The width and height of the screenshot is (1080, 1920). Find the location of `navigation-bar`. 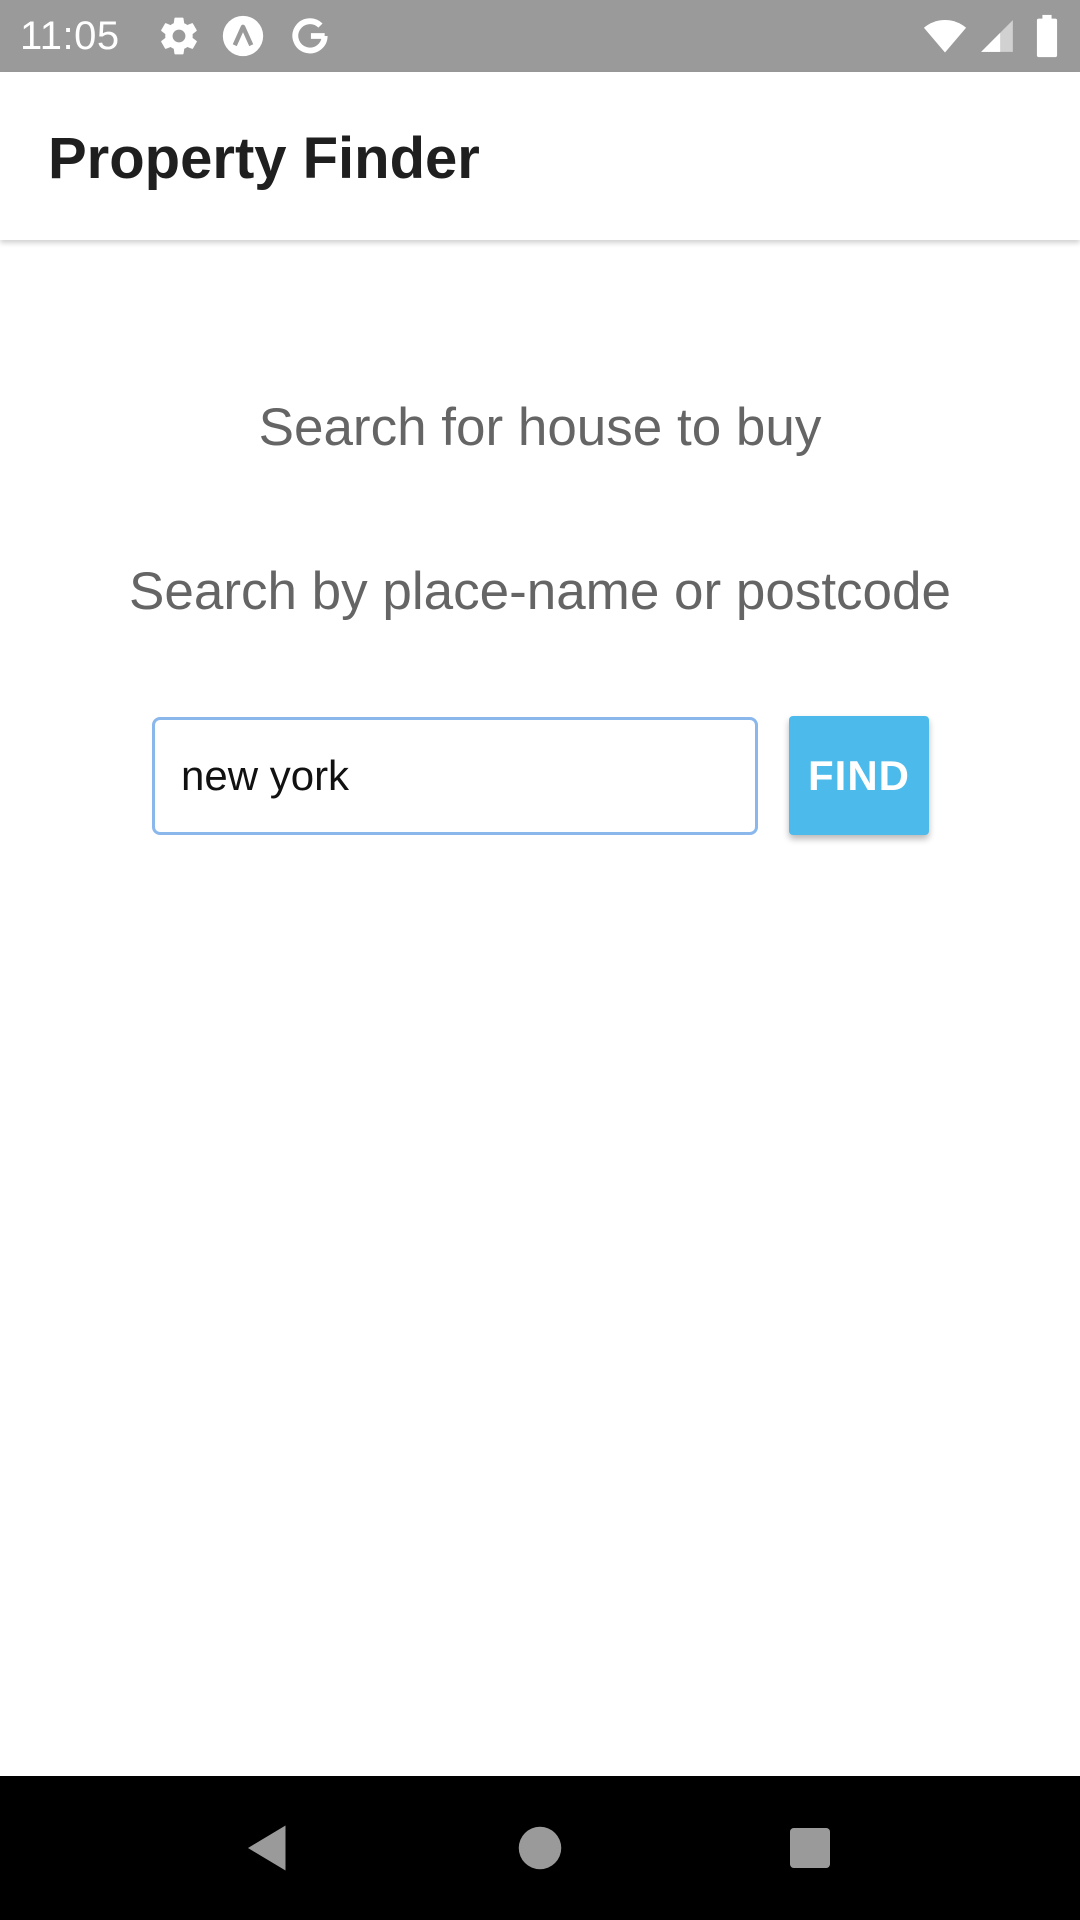

navigation-bar is located at coordinates (540, 1848).